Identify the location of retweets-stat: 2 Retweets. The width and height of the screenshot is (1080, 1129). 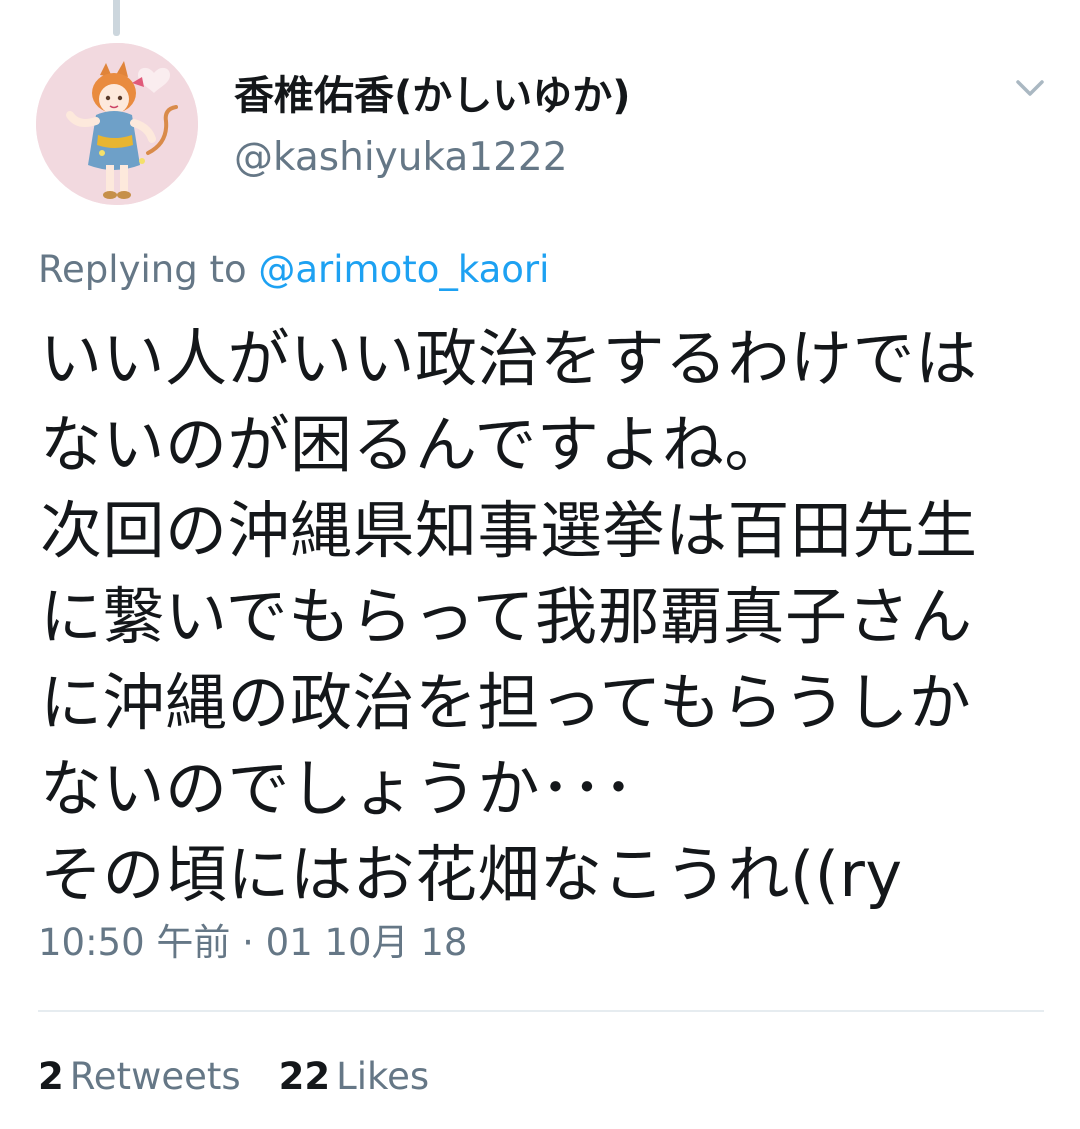
(139, 1077).